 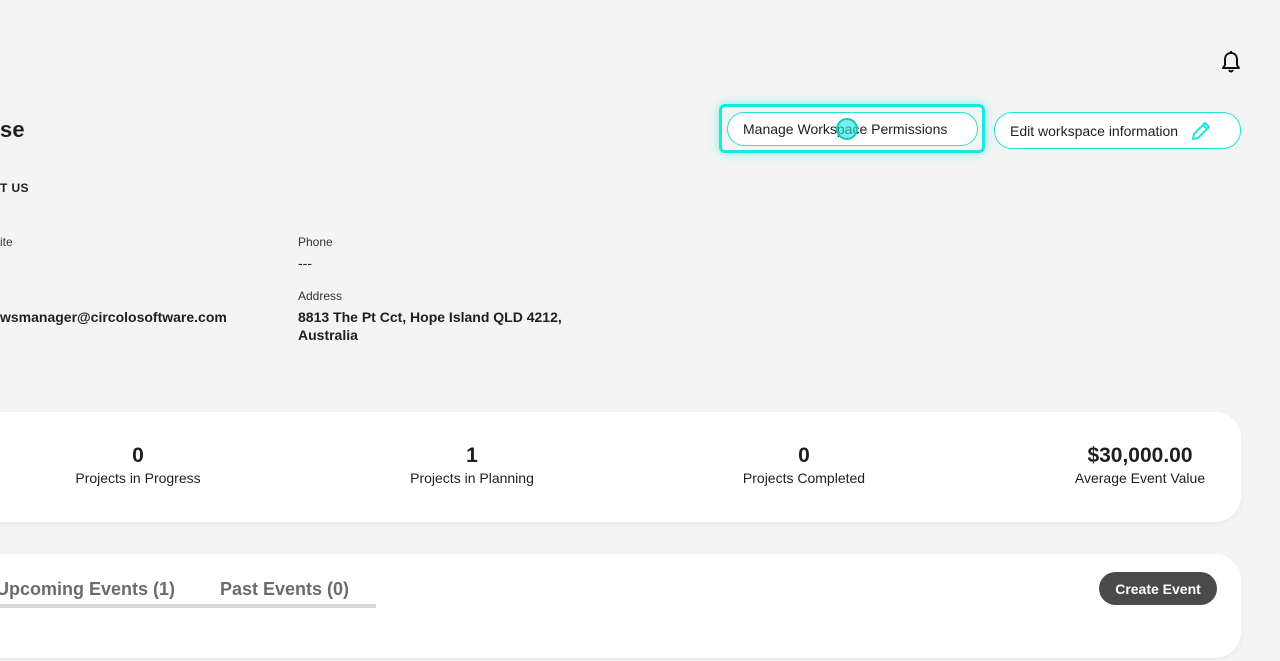 What do you see at coordinates (1231, 62) in the screenshot?
I see `bell-icon` at bounding box center [1231, 62].